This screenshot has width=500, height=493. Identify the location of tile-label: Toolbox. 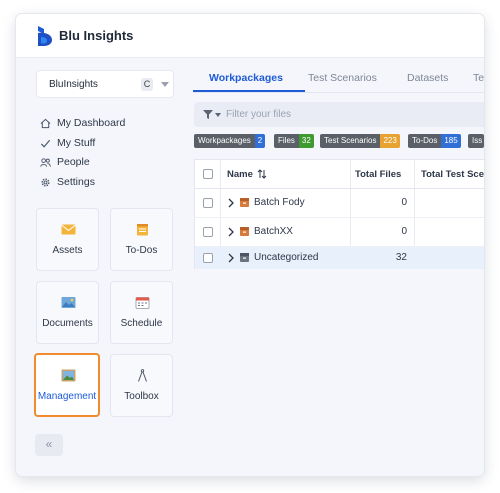
(141, 396).